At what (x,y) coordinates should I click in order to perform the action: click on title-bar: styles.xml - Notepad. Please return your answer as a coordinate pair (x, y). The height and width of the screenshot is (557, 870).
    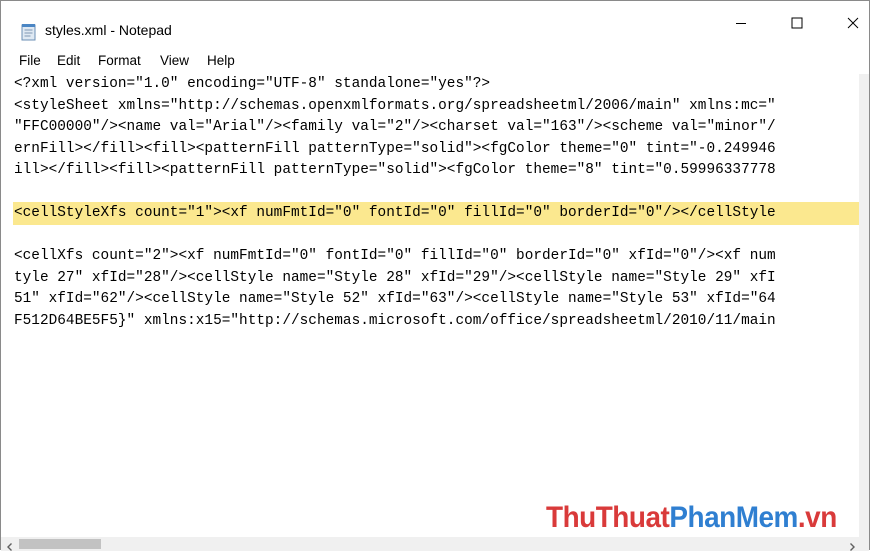
    Looking at the image, I should click on (435, 23).